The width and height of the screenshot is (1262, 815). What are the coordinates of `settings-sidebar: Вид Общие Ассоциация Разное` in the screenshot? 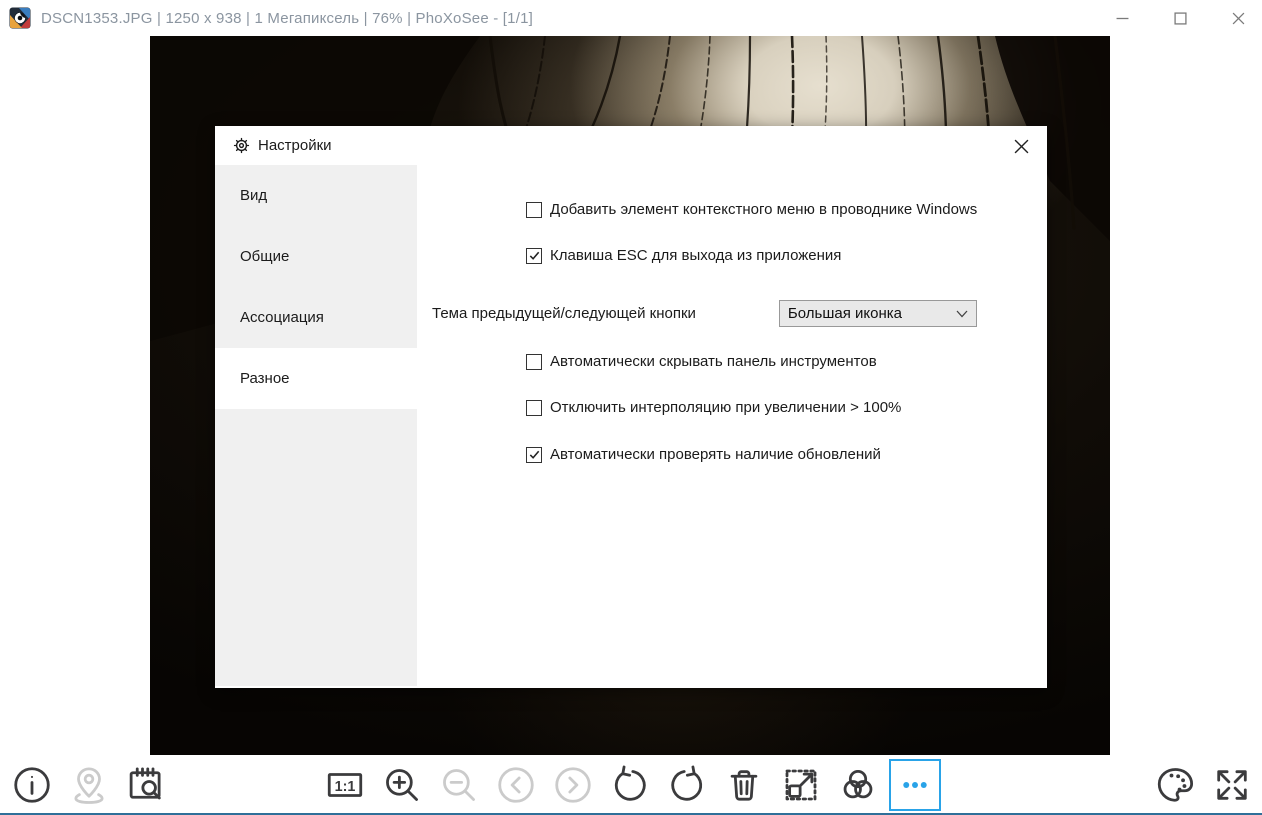 It's located at (316, 426).